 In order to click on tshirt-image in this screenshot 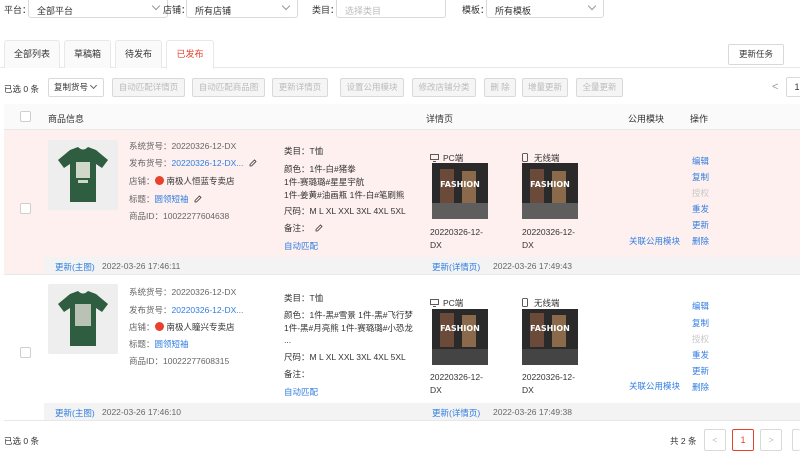, I will do `click(83, 175)`.